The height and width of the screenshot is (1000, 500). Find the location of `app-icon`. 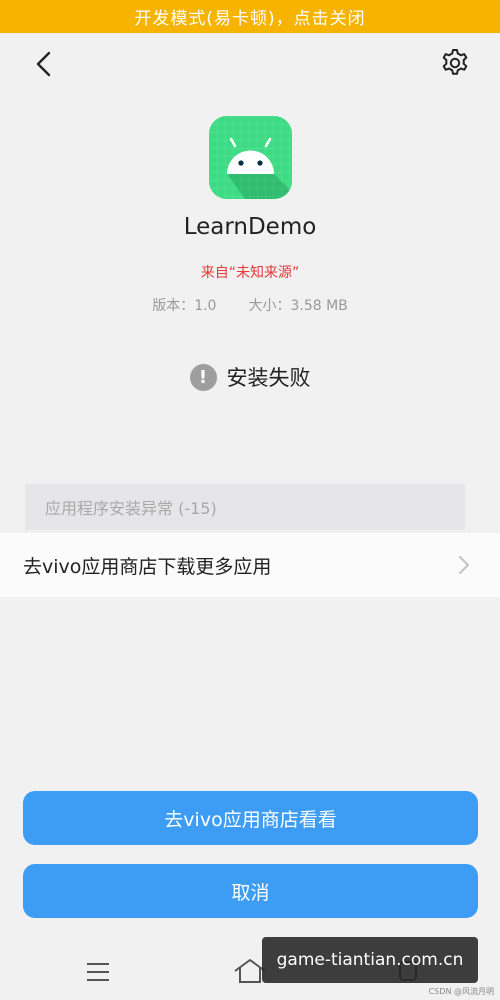

app-icon is located at coordinates (250, 157).